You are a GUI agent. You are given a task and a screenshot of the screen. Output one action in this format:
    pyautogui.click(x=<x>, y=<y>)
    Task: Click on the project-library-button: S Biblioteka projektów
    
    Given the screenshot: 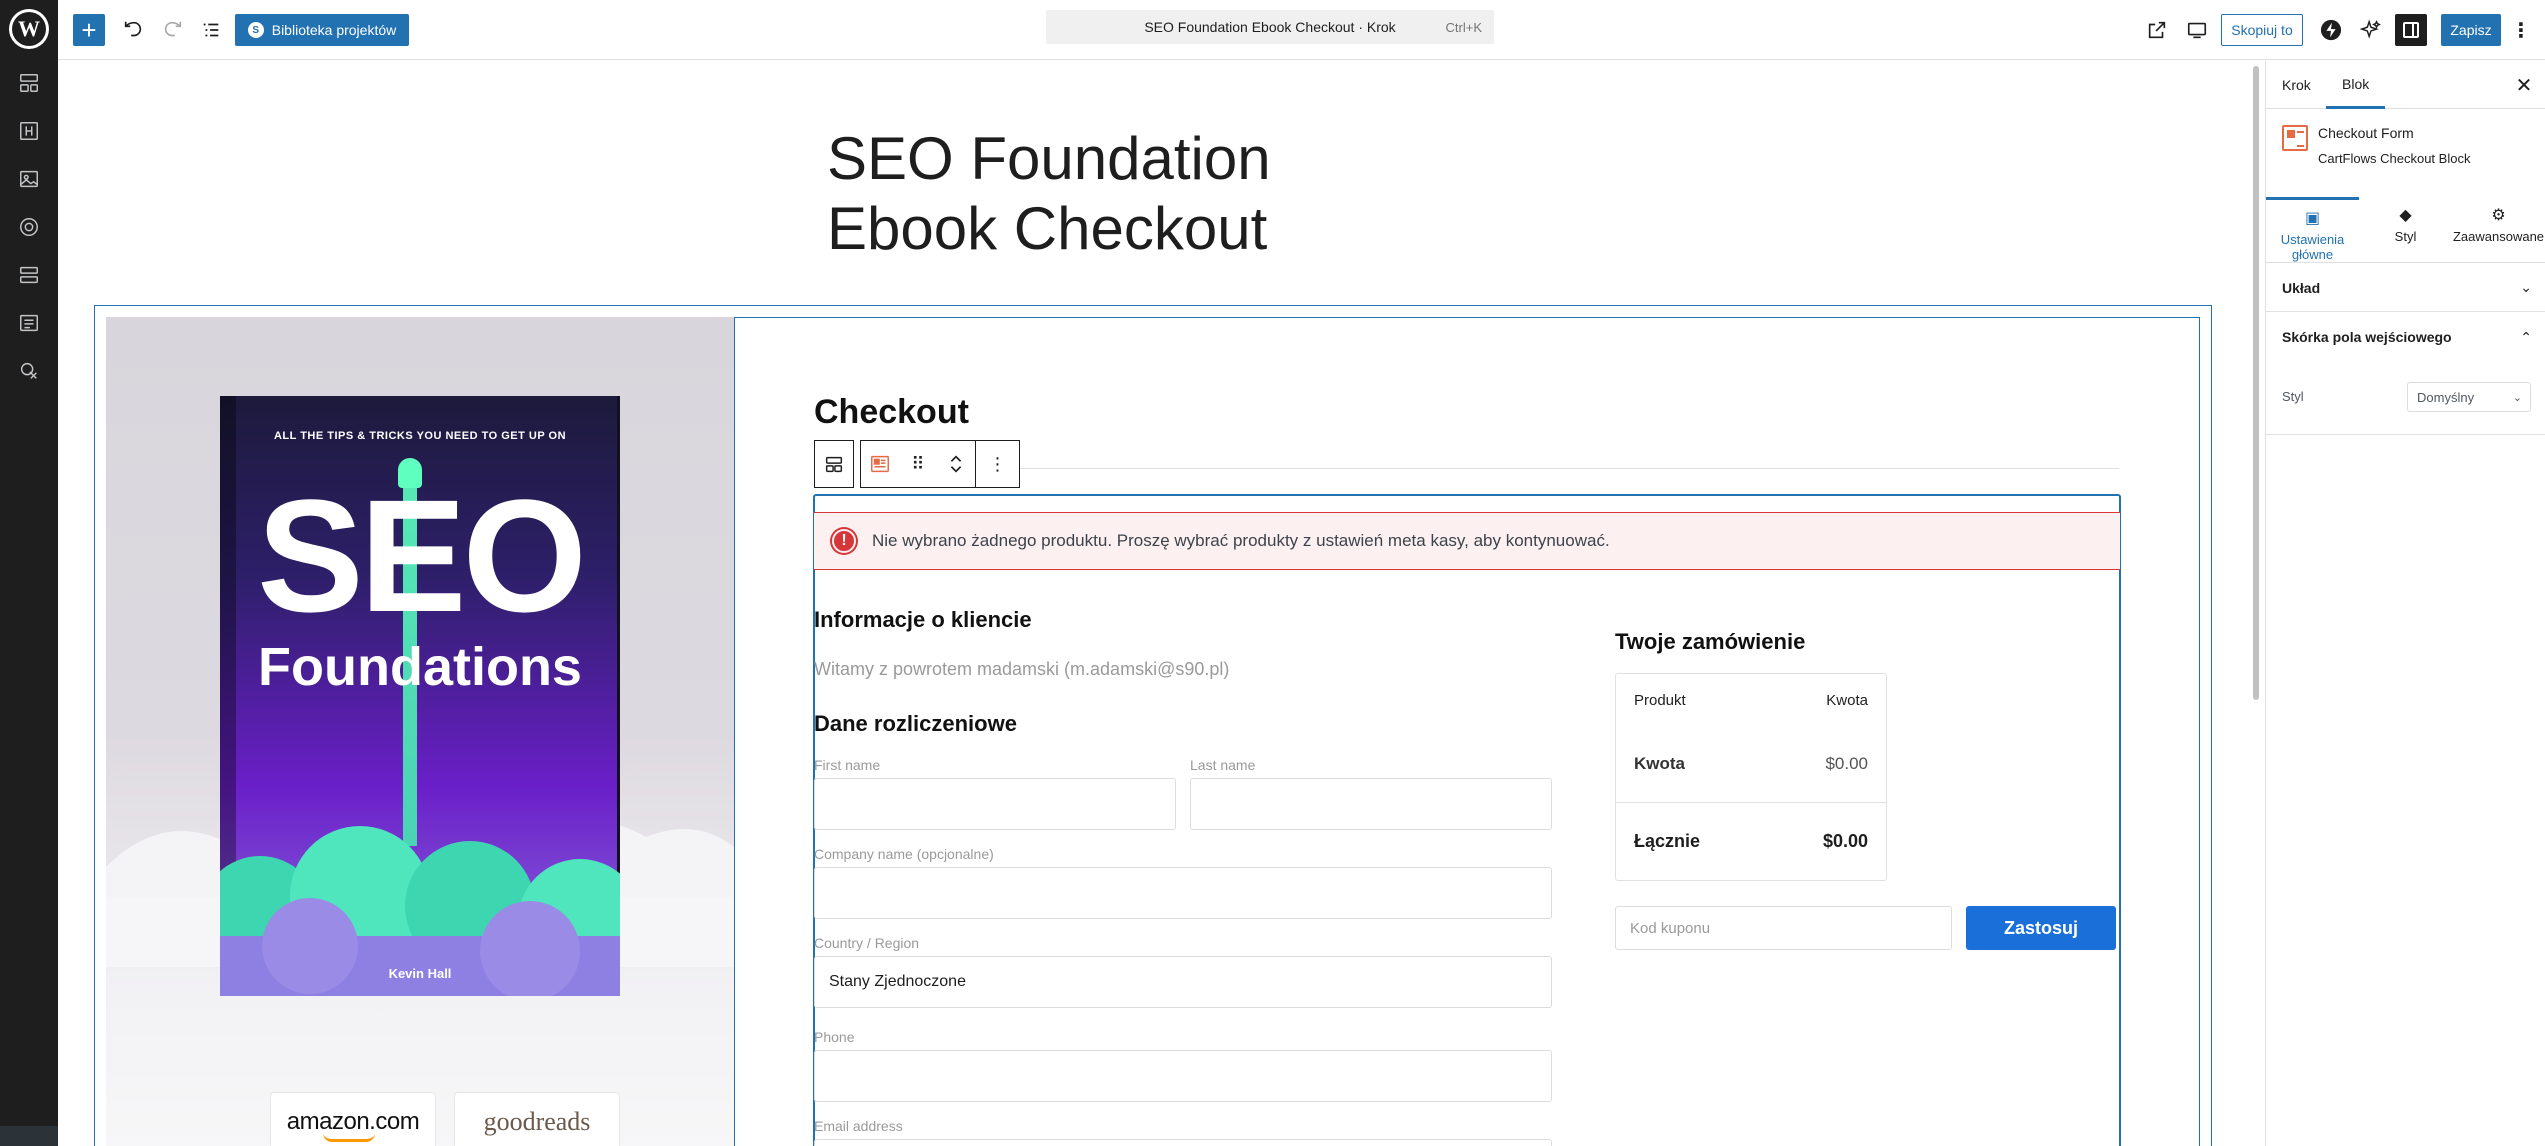 What is the action you would take?
    pyautogui.click(x=322, y=30)
    